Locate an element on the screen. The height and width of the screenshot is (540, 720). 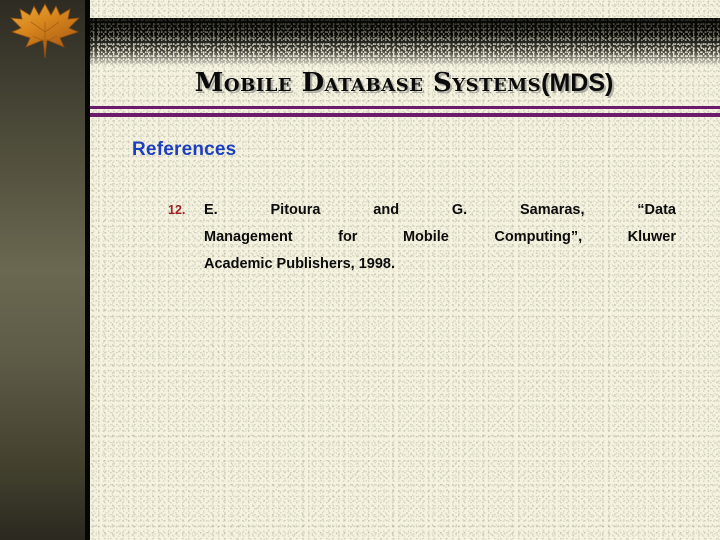
sidebar-panel is located at coordinates (42, 270).